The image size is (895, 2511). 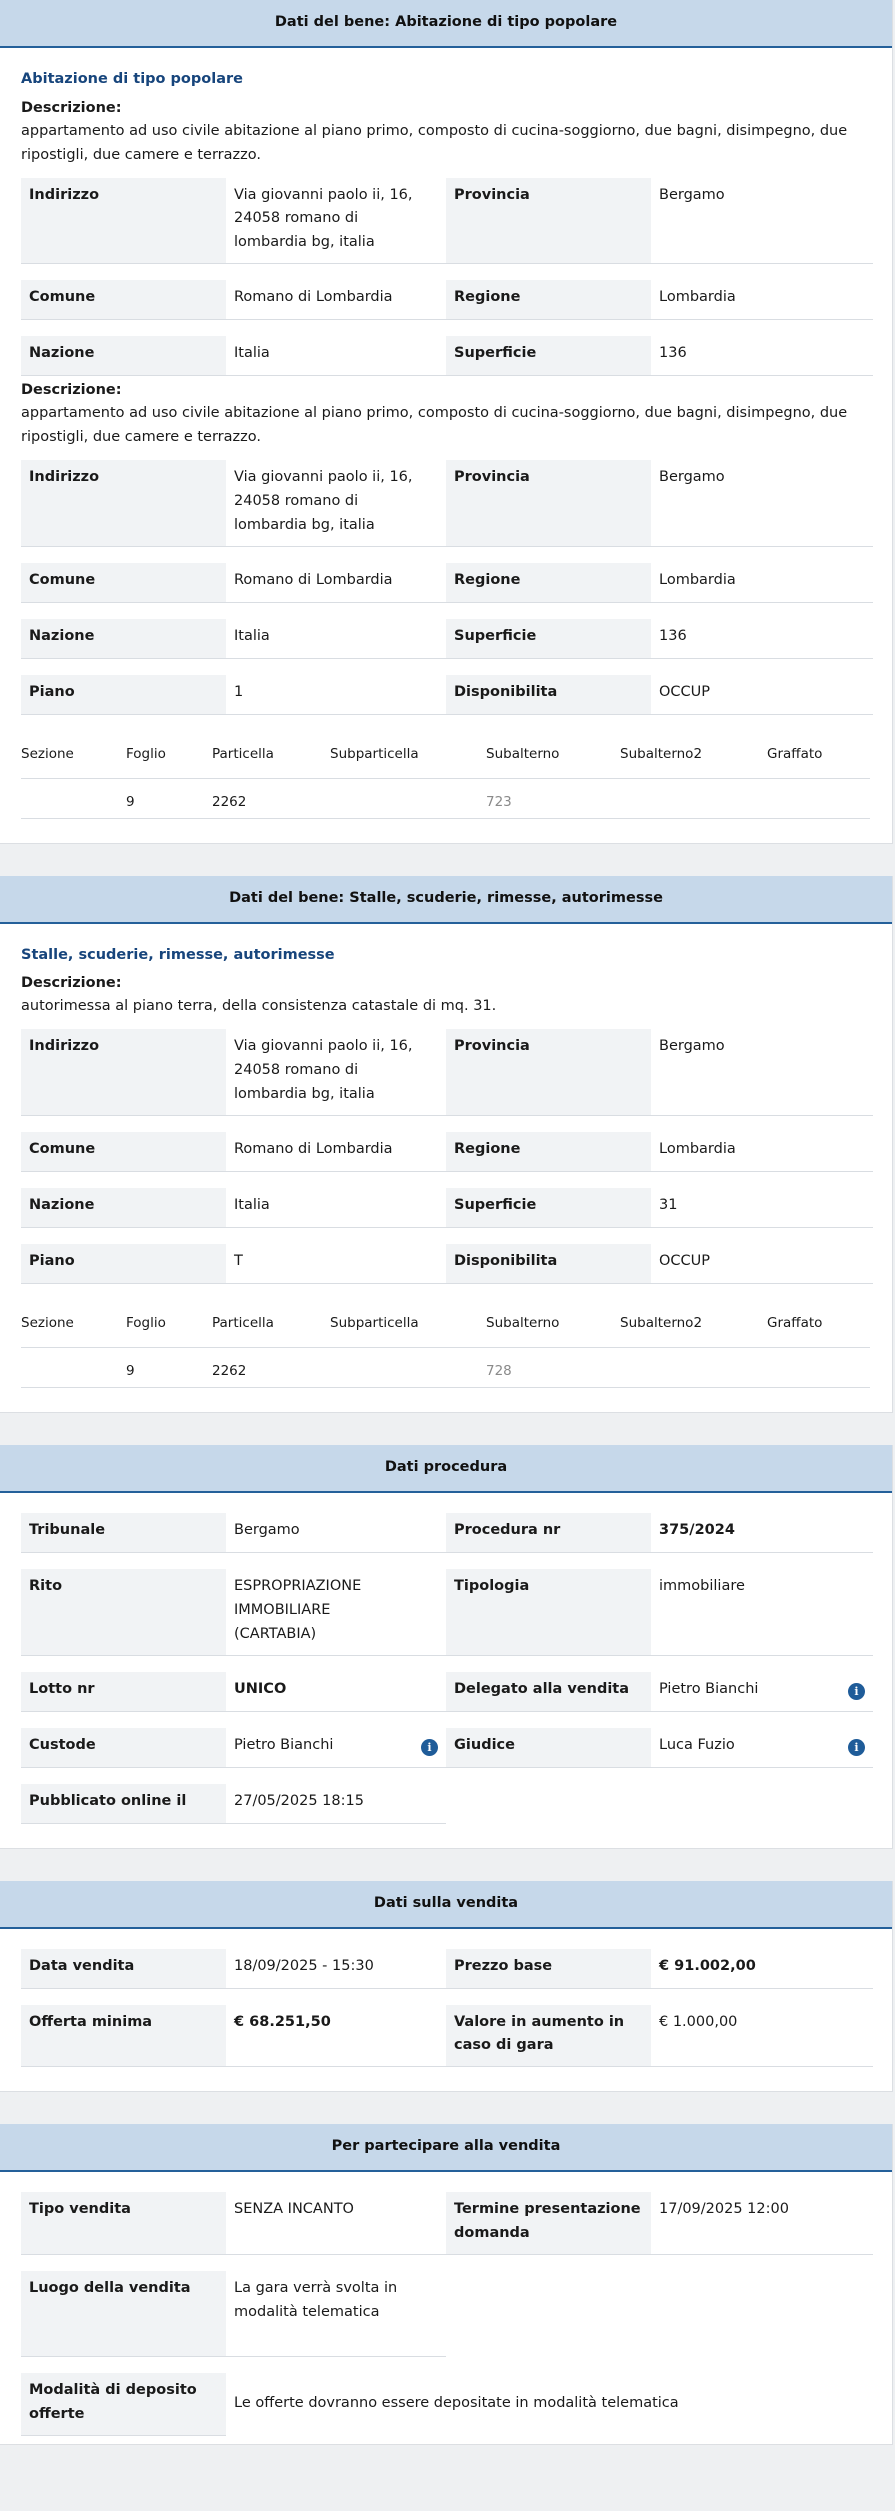 What do you see at coordinates (709, 1688) in the screenshot?
I see `delegato-value: Pietro Bianchi` at bounding box center [709, 1688].